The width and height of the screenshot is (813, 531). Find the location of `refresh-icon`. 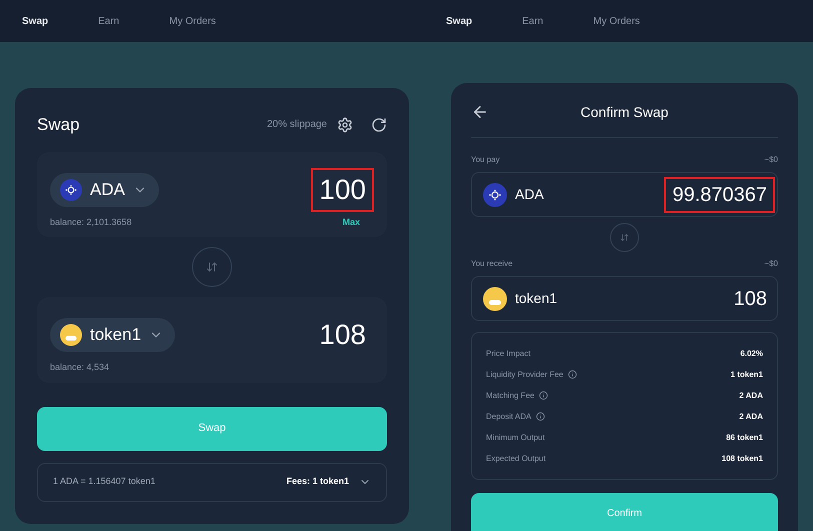

refresh-icon is located at coordinates (379, 124).